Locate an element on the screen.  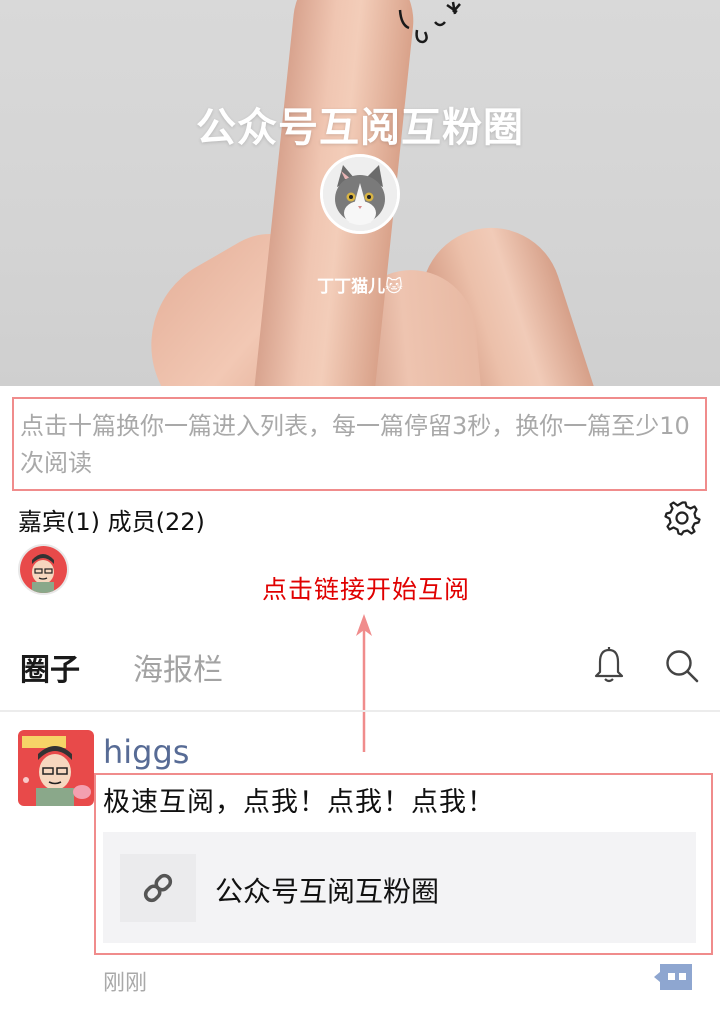
owner-avatar is located at coordinates (360, 194).